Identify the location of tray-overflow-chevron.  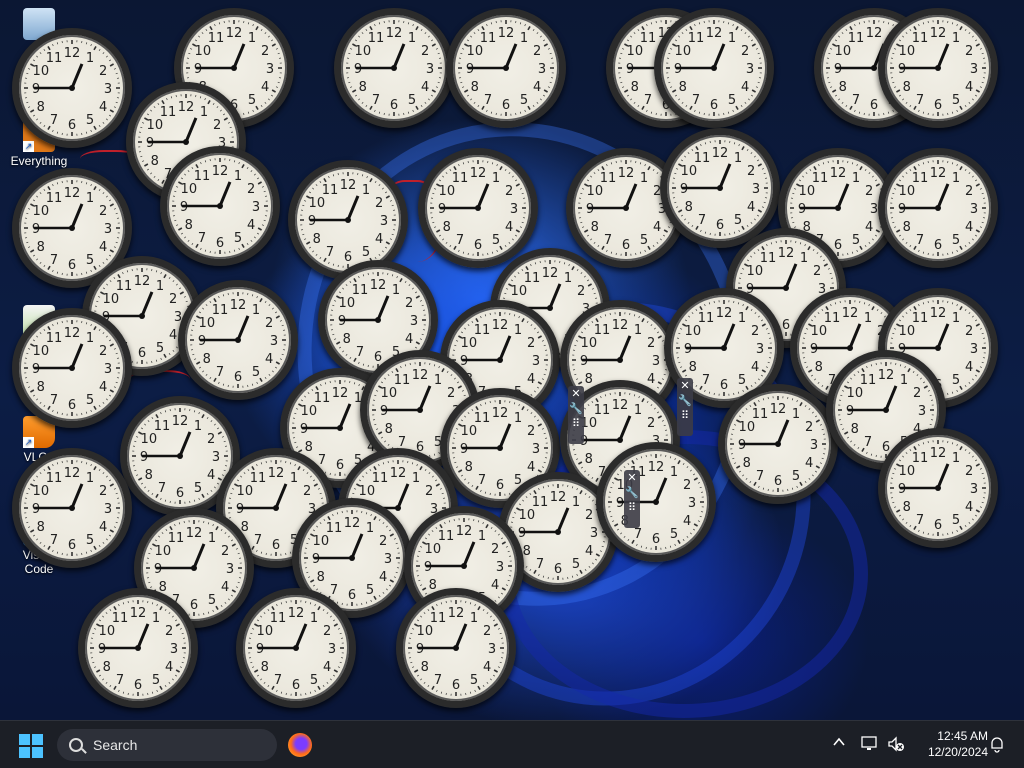
(839, 742).